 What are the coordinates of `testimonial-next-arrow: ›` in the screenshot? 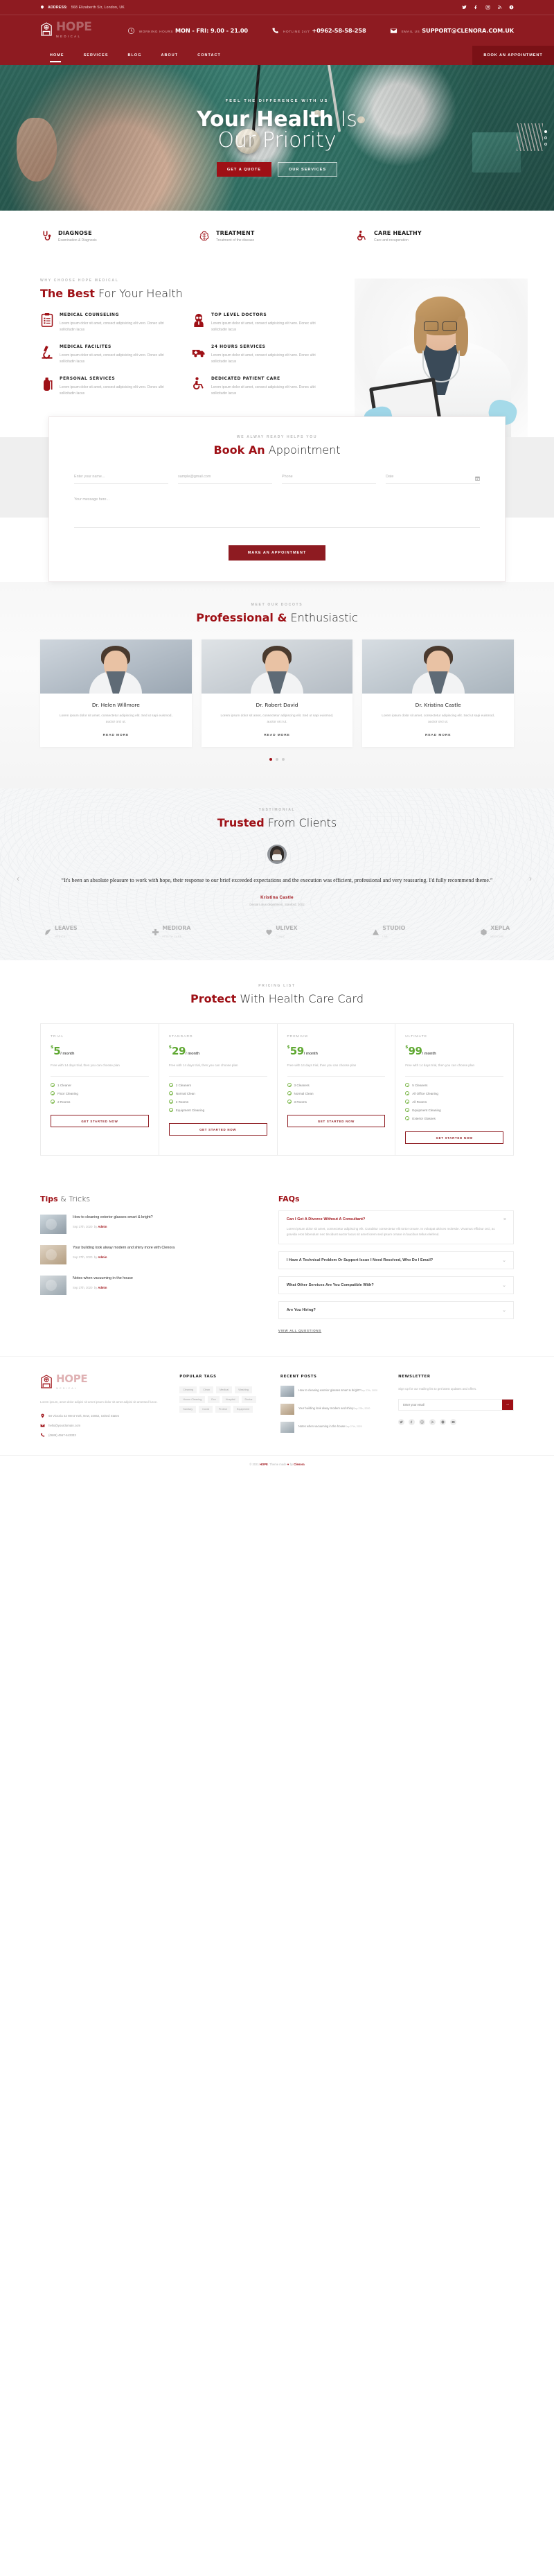 It's located at (533, 878).